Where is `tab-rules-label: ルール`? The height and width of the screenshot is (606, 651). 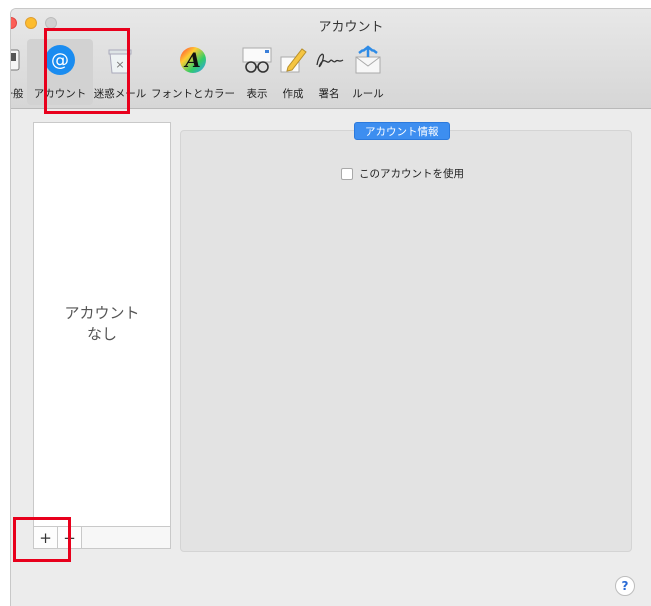
tab-rules-label: ルール is located at coordinates (368, 94).